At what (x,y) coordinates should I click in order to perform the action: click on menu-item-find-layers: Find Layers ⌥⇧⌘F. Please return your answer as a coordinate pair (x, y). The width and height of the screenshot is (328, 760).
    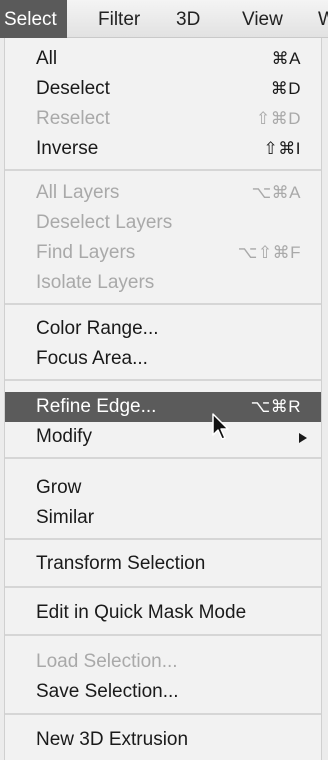
    Looking at the image, I should click on (163, 253).